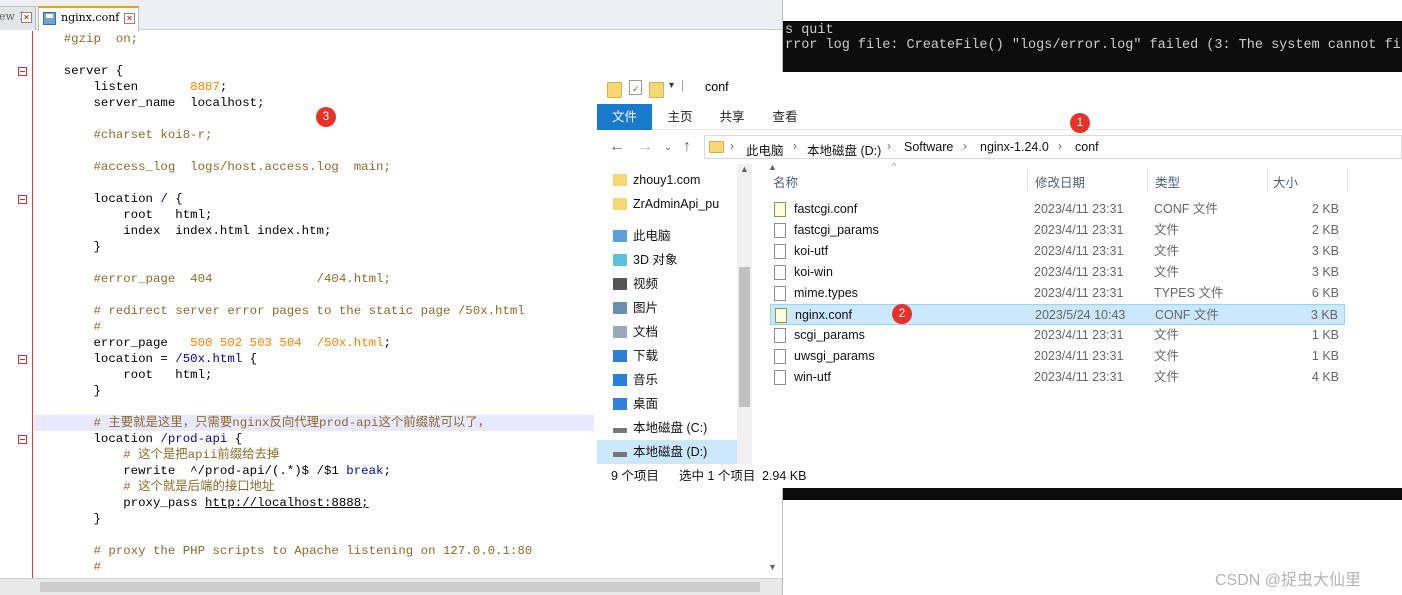  What do you see at coordinates (314, 135) in the screenshot?
I see `code-line: #charset koi8-r;` at bounding box center [314, 135].